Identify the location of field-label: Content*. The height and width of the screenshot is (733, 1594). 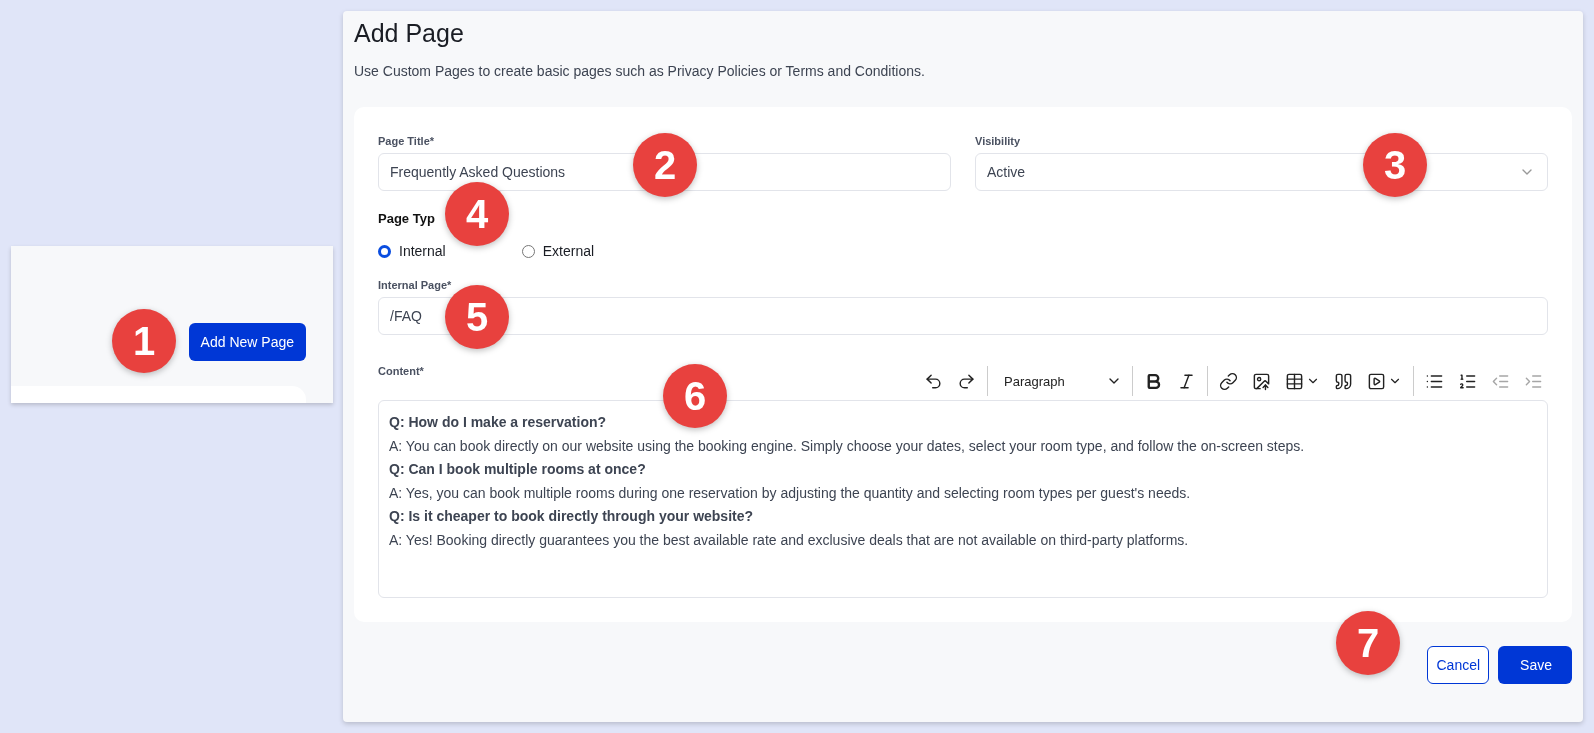
(401, 371).